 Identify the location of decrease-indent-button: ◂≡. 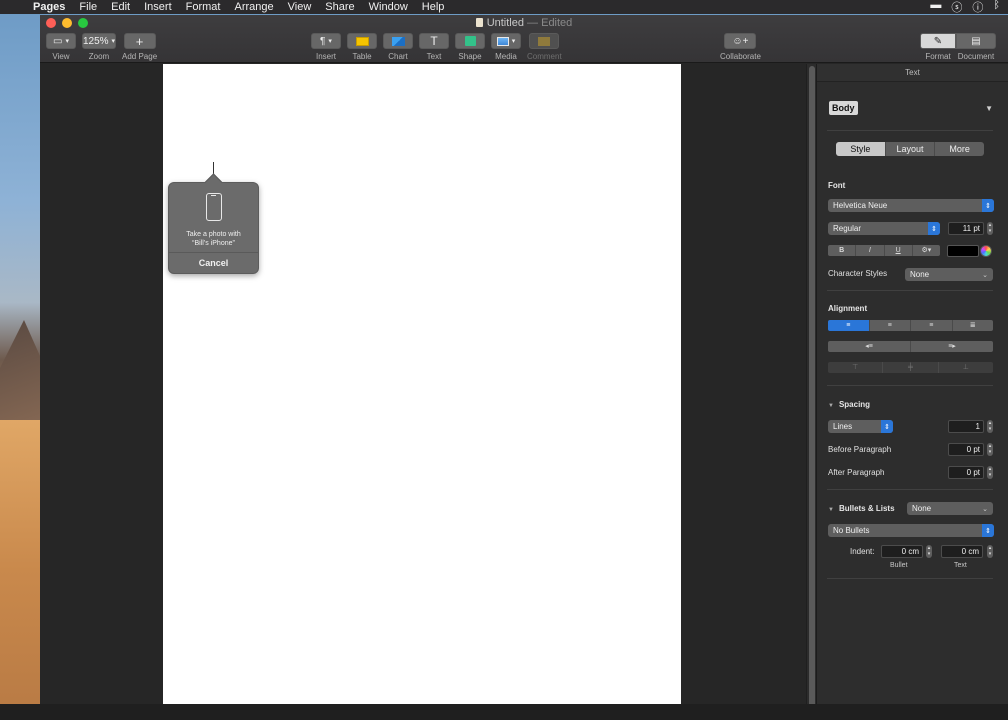
(869, 346).